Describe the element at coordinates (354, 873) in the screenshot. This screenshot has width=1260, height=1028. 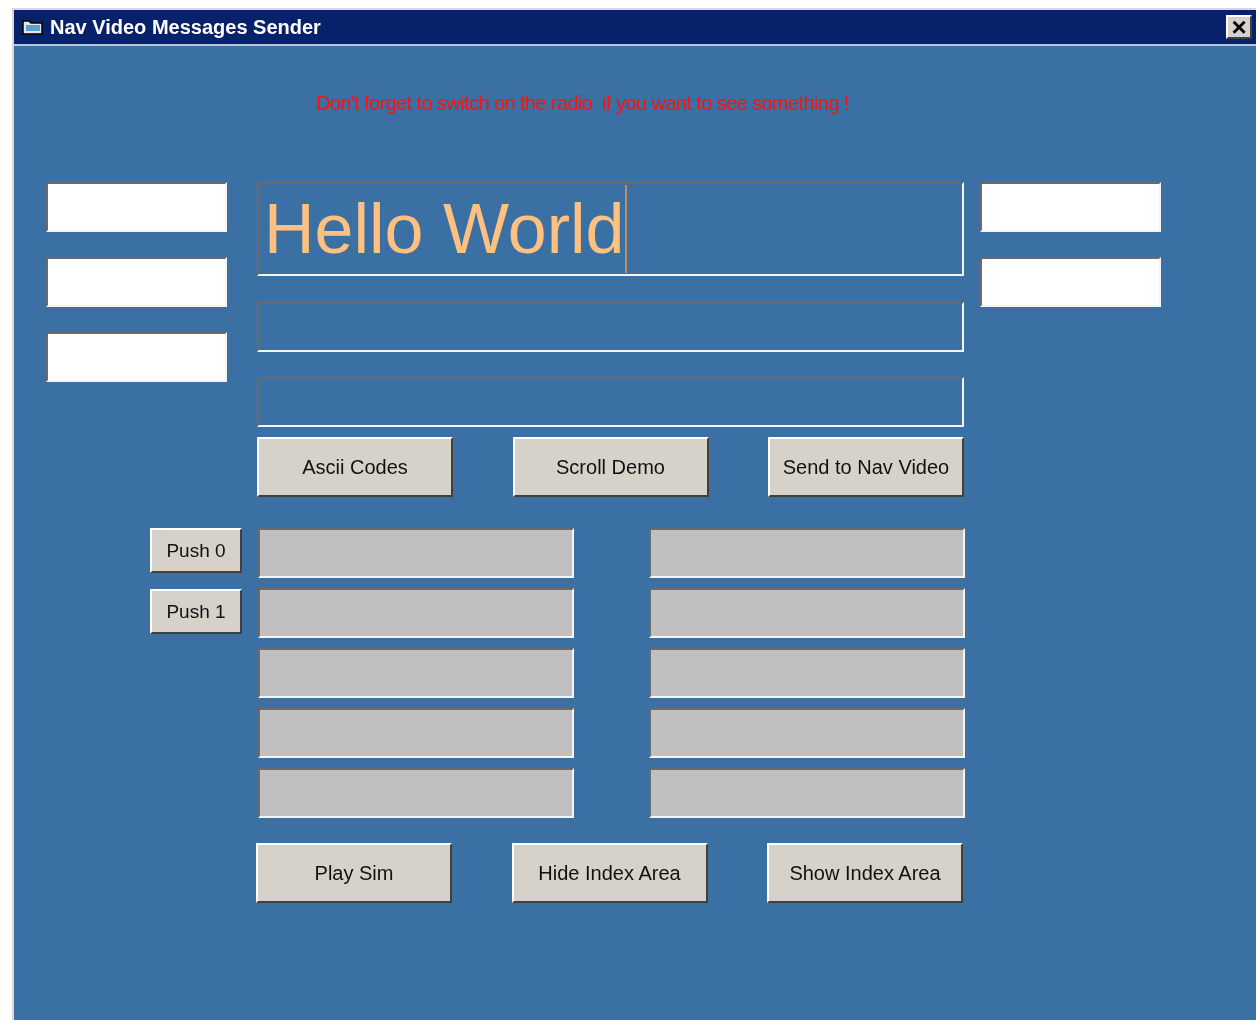
I see `action-button: Play Sim` at that location.